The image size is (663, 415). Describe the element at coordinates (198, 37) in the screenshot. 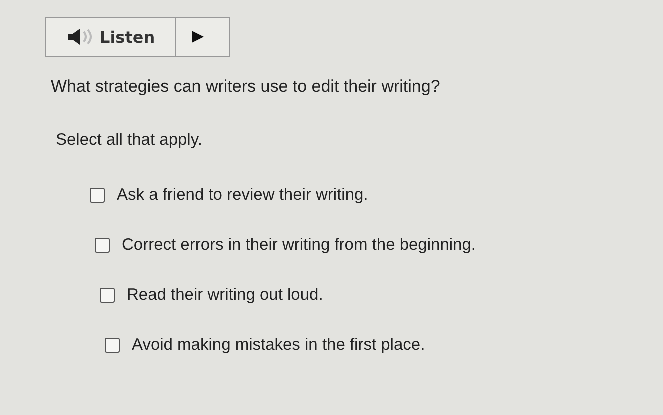

I see `play-icon` at that location.